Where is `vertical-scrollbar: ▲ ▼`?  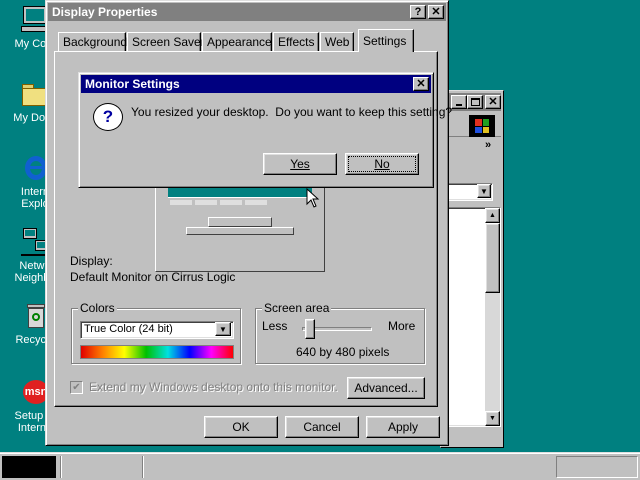
vertical-scrollbar: ▲ ▼ is located at coordinates (492, 317).